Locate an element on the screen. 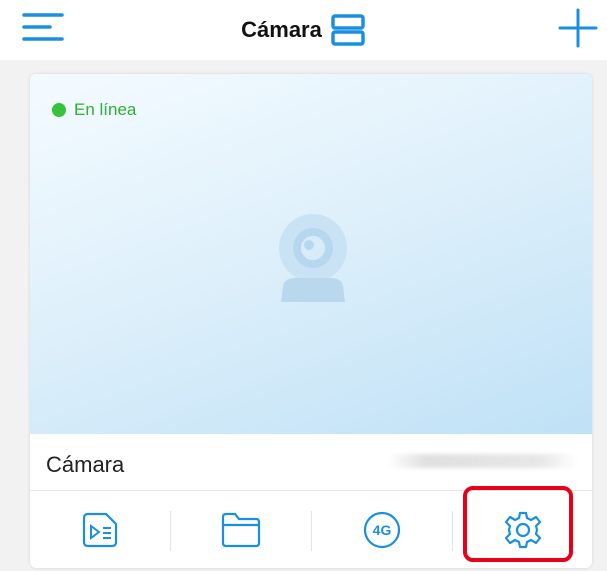 The image size is (607, 571). settings-highlight-box is located at coordinates (518, 524).